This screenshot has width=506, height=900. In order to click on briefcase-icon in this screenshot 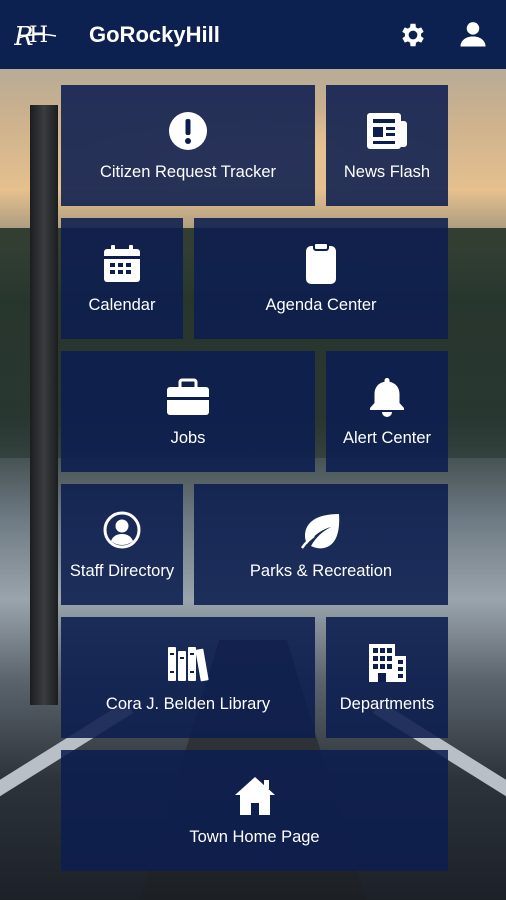, I will do `click(188, 397)`.